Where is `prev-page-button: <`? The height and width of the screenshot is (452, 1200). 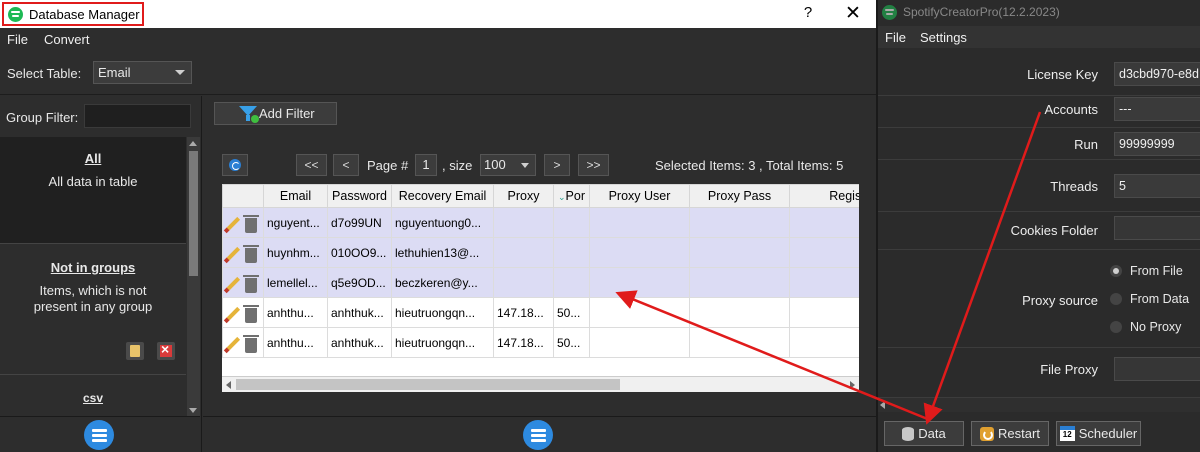
prev-page-button: < is located at coordinates (346, 165).